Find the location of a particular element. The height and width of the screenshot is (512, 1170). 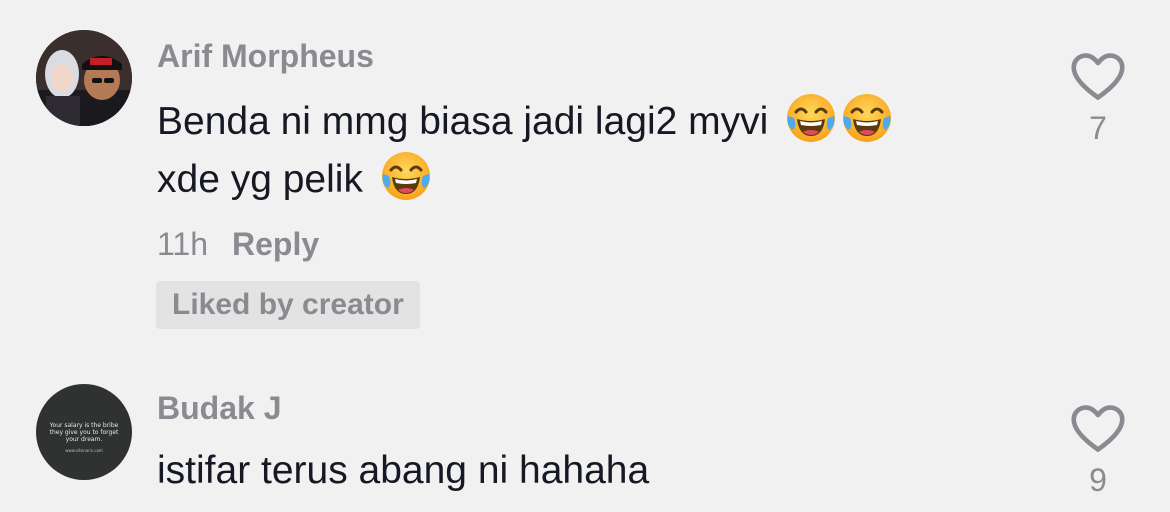

comment-text-line: Benda ni mmg biasa jadi lagi2 myvi is located at coordinates (463, 121).